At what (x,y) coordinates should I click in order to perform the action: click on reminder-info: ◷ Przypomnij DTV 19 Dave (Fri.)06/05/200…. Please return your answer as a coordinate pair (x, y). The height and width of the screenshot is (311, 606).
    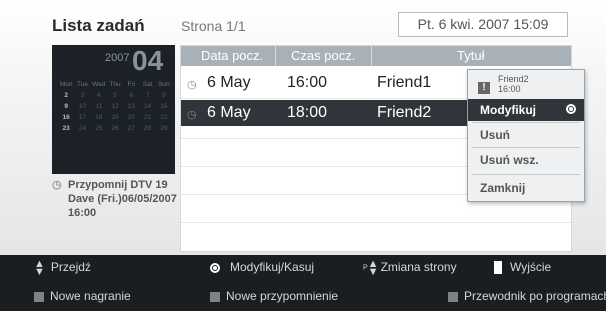
    Looking at the image, I should click on (114, 199).